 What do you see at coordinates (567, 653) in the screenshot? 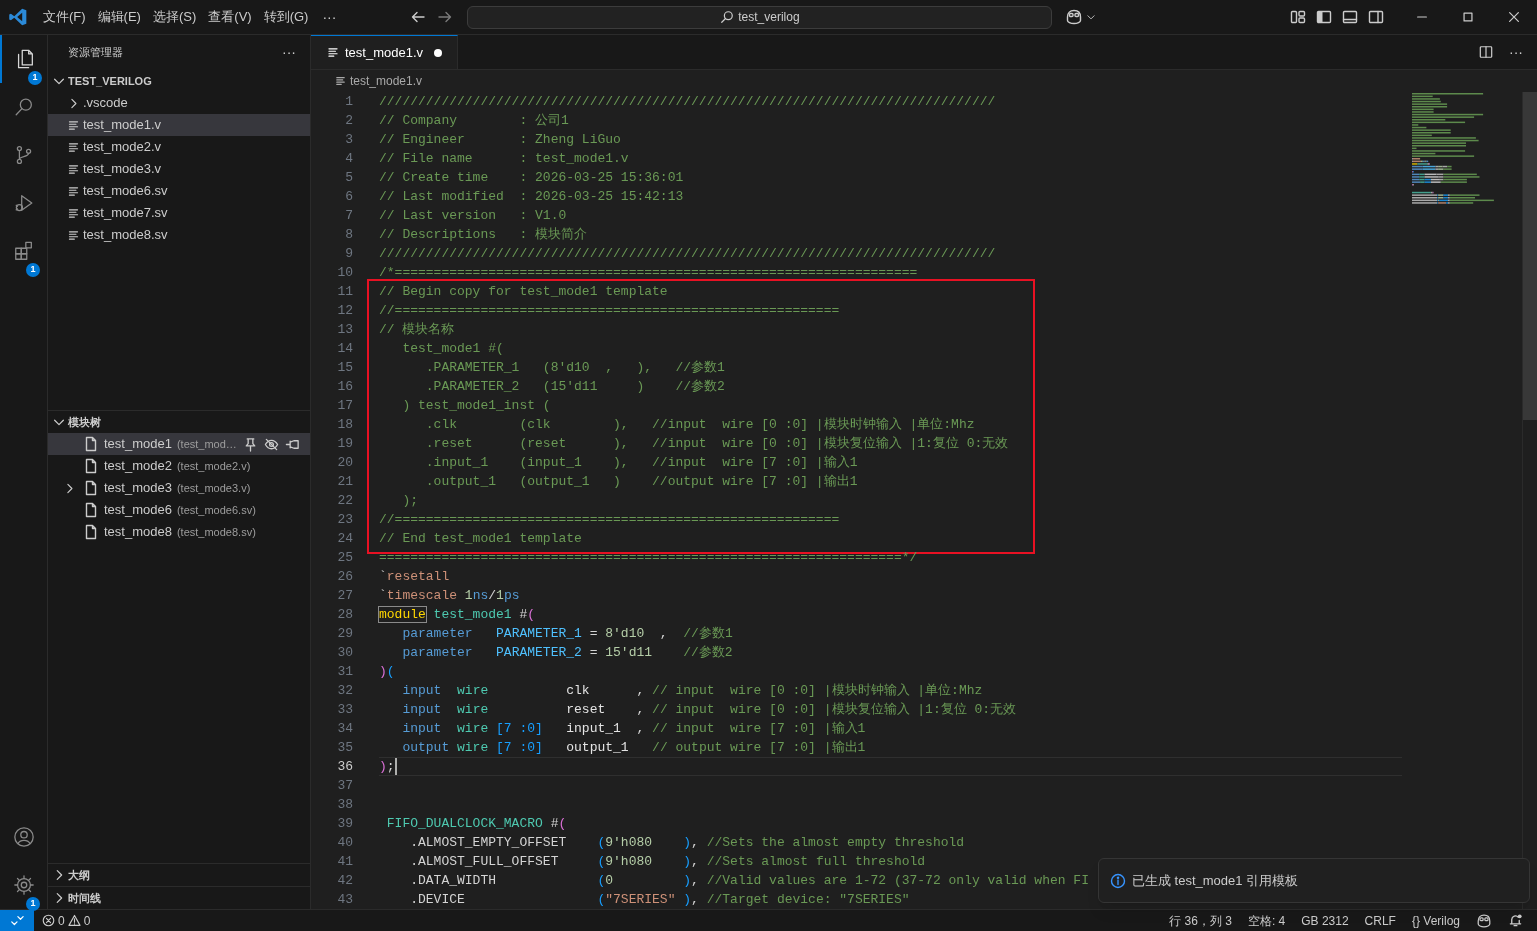
I see `code-line: parameter PARAMETER_2 = 15'd11 //参数2` at bounding box center [567, 653].